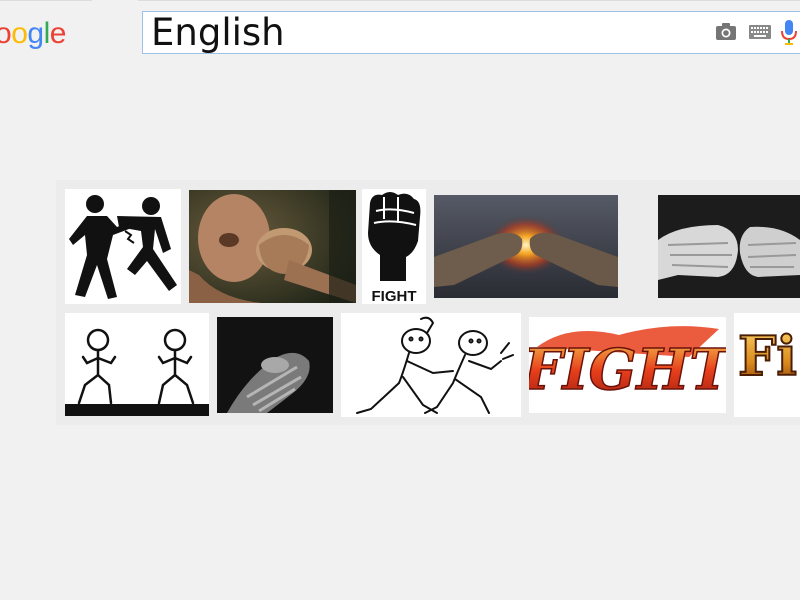  I want to click on fight-gold-logo-image: Fi, so click(767, 356).